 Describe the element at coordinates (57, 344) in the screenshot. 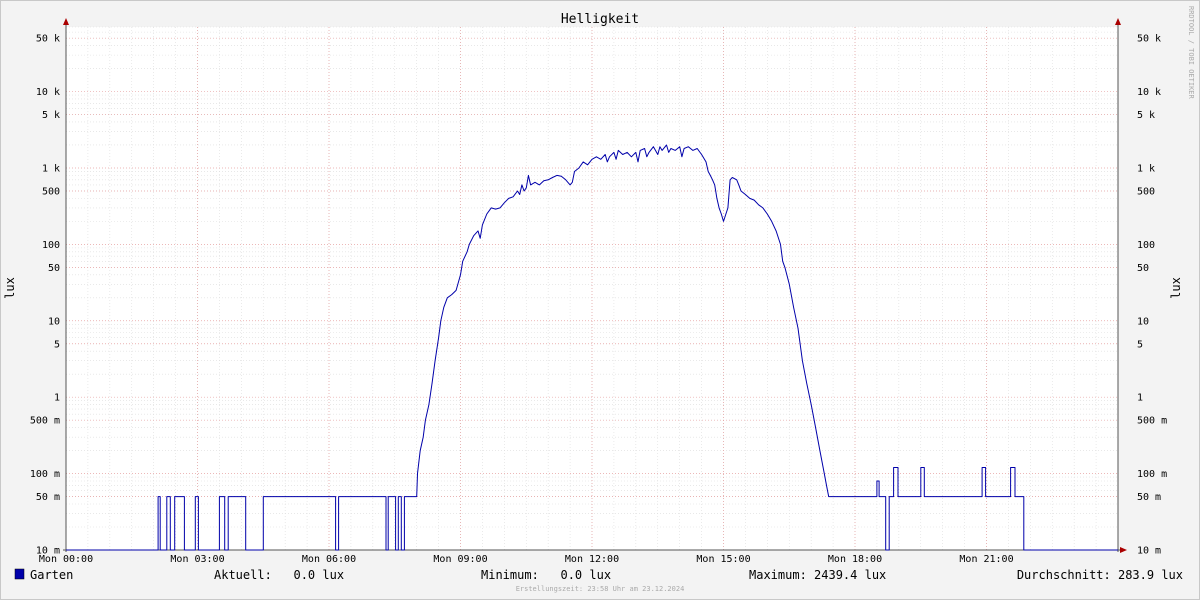

I see `y-tick-label-left: 5` at that location.